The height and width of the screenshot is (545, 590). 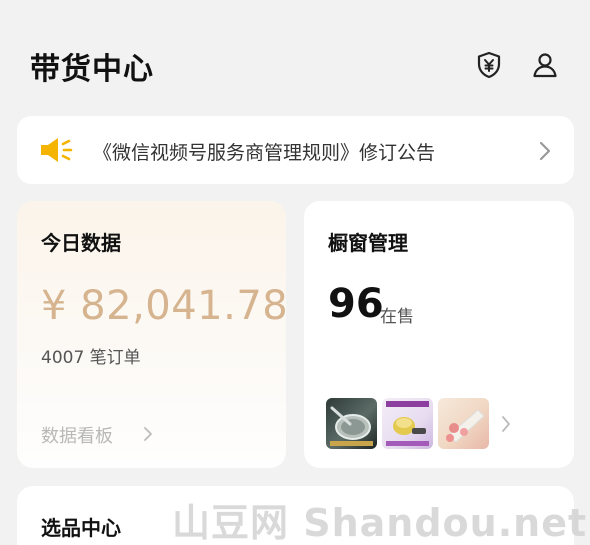 I want to click on user-icon, so click(x=545, y=65).